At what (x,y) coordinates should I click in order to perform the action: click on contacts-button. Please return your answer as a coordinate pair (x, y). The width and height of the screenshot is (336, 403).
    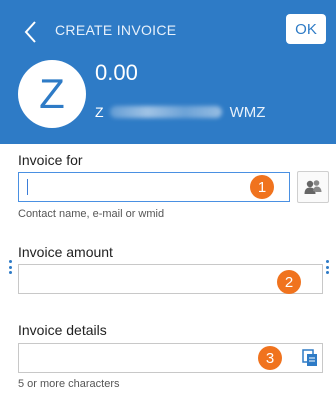
    Looking at the image, I should click on (313, 187).